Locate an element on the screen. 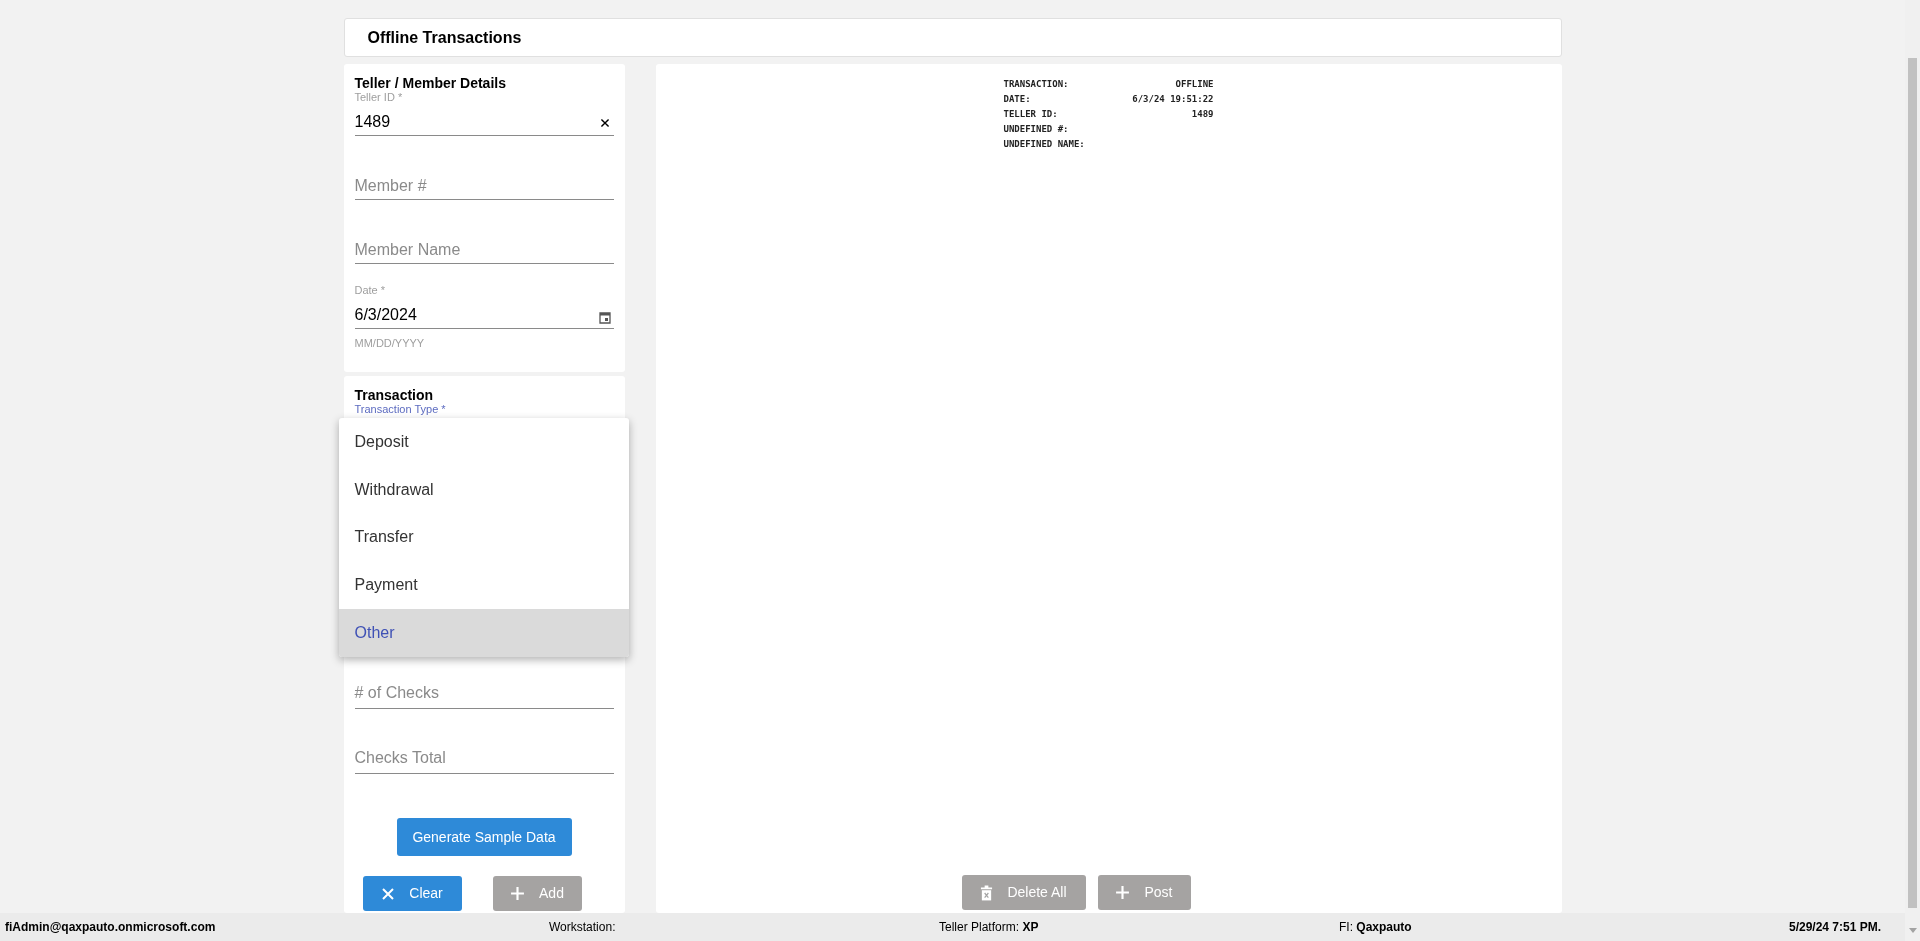  input-field: 1489 is located at coordinates (484, 120).